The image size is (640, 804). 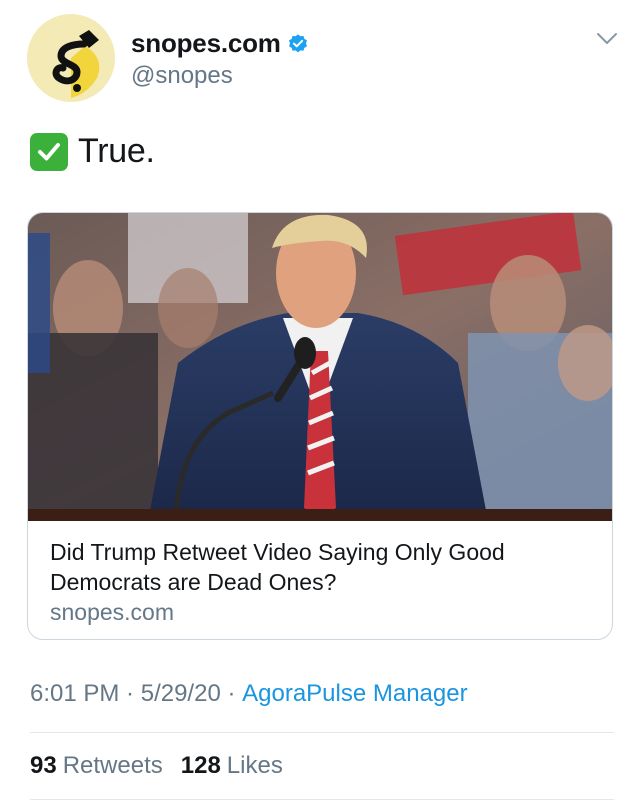 I want to click on card-domain: snopes.com, so click(x=112, y=612).